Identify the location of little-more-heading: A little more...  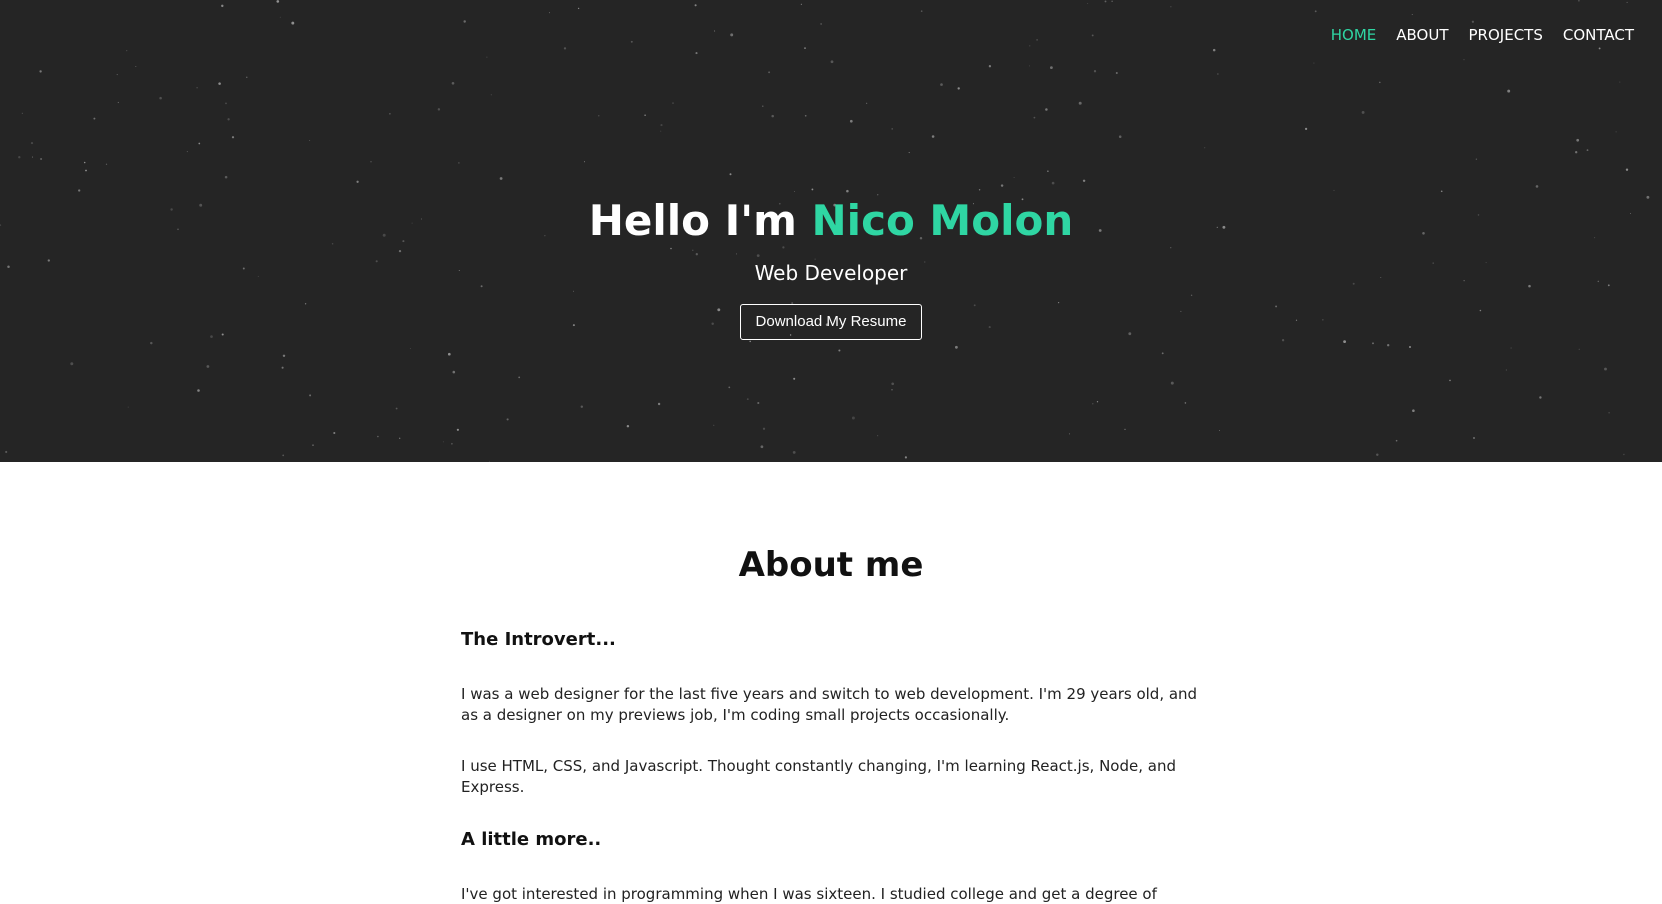
(531, 839).